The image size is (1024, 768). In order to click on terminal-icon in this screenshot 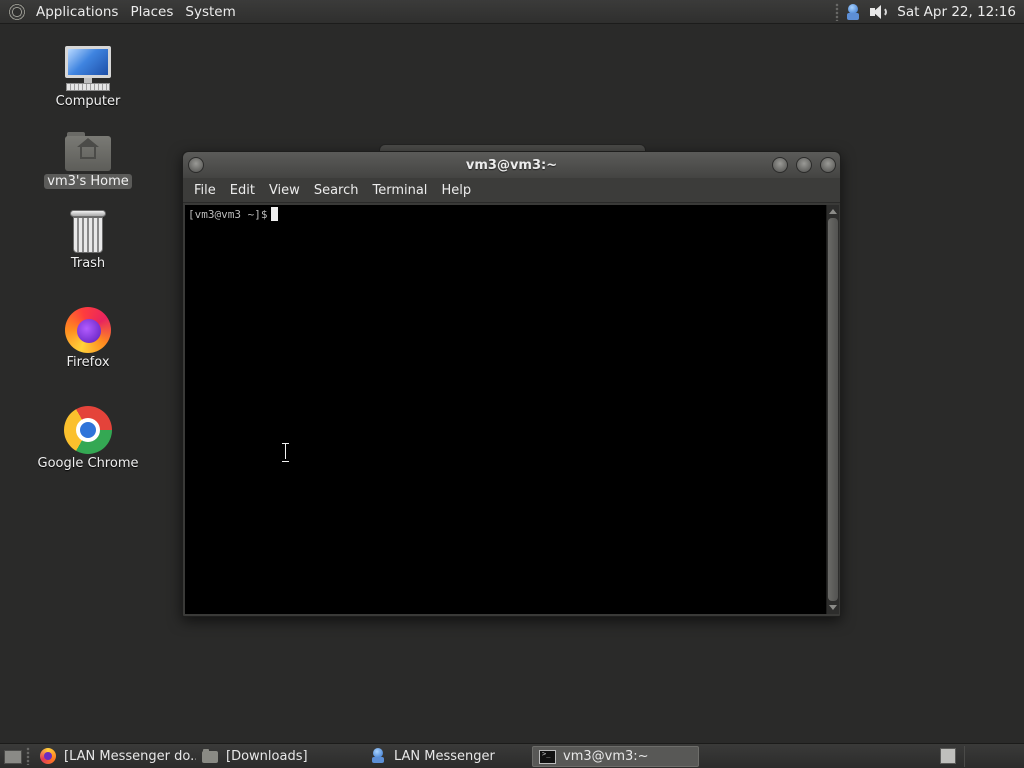, I will do `click(547, 756)`.